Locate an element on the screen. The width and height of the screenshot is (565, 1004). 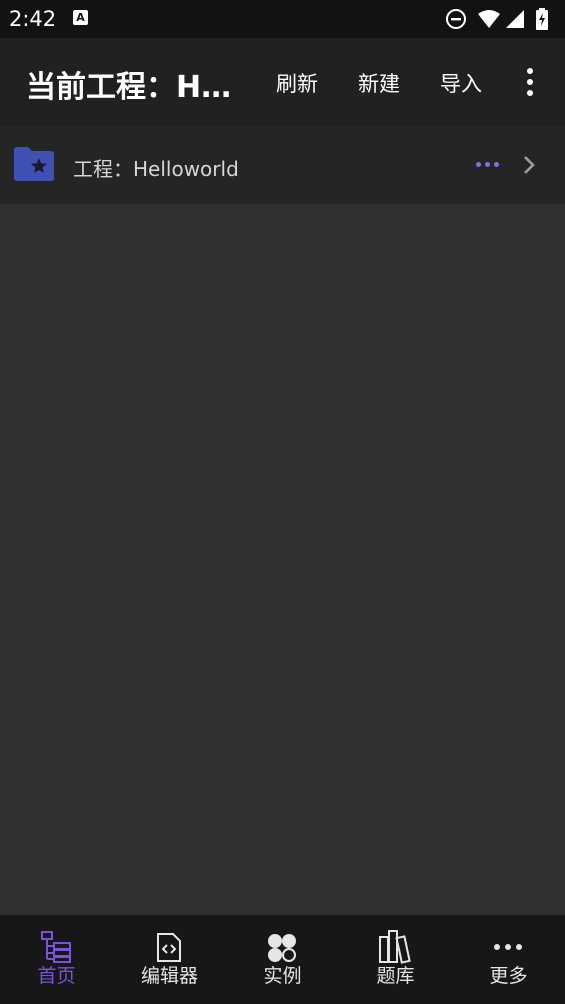
nav-label-more: 更多 is located at coordinates (508, 976).